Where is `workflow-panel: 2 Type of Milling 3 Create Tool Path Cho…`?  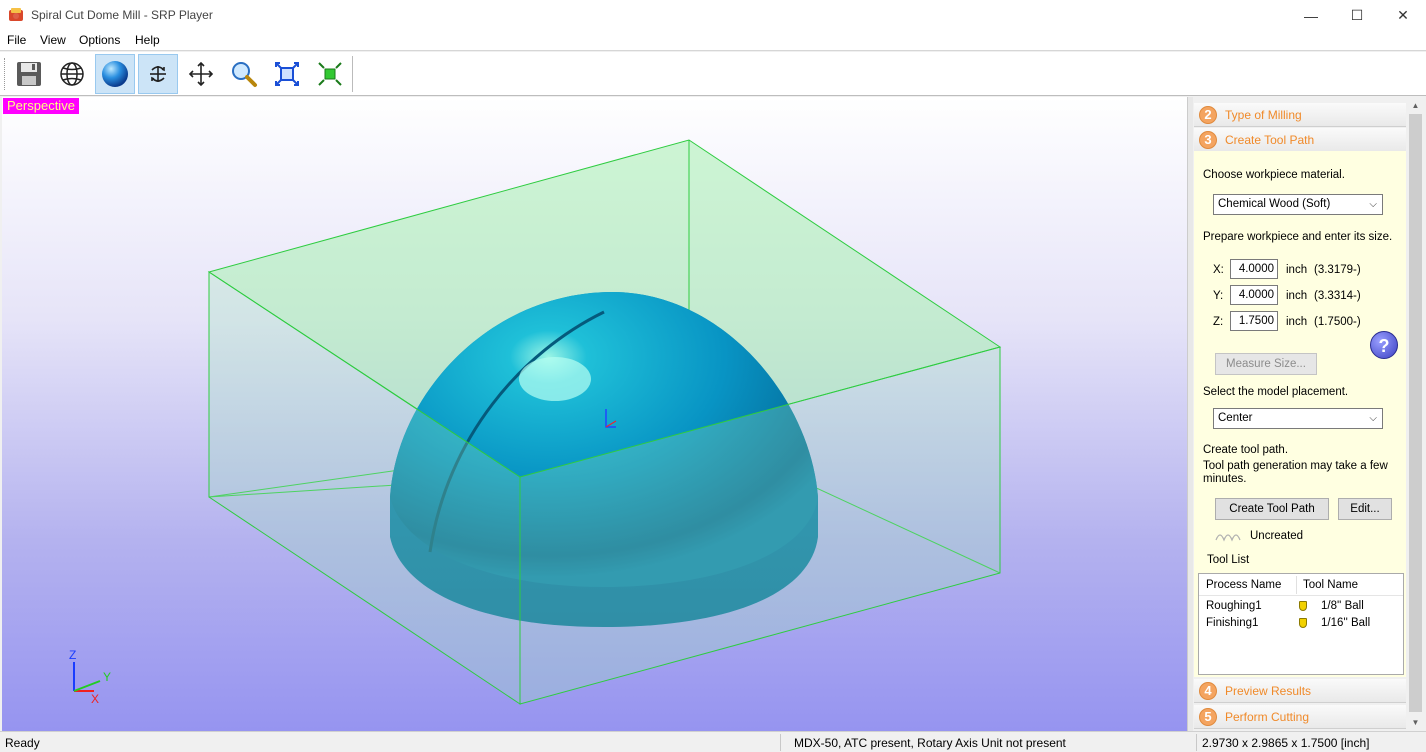 workflow-panel: 2 Type of Milling 3 Create Tool Path Cho… is located at coordinates (1300, 414).